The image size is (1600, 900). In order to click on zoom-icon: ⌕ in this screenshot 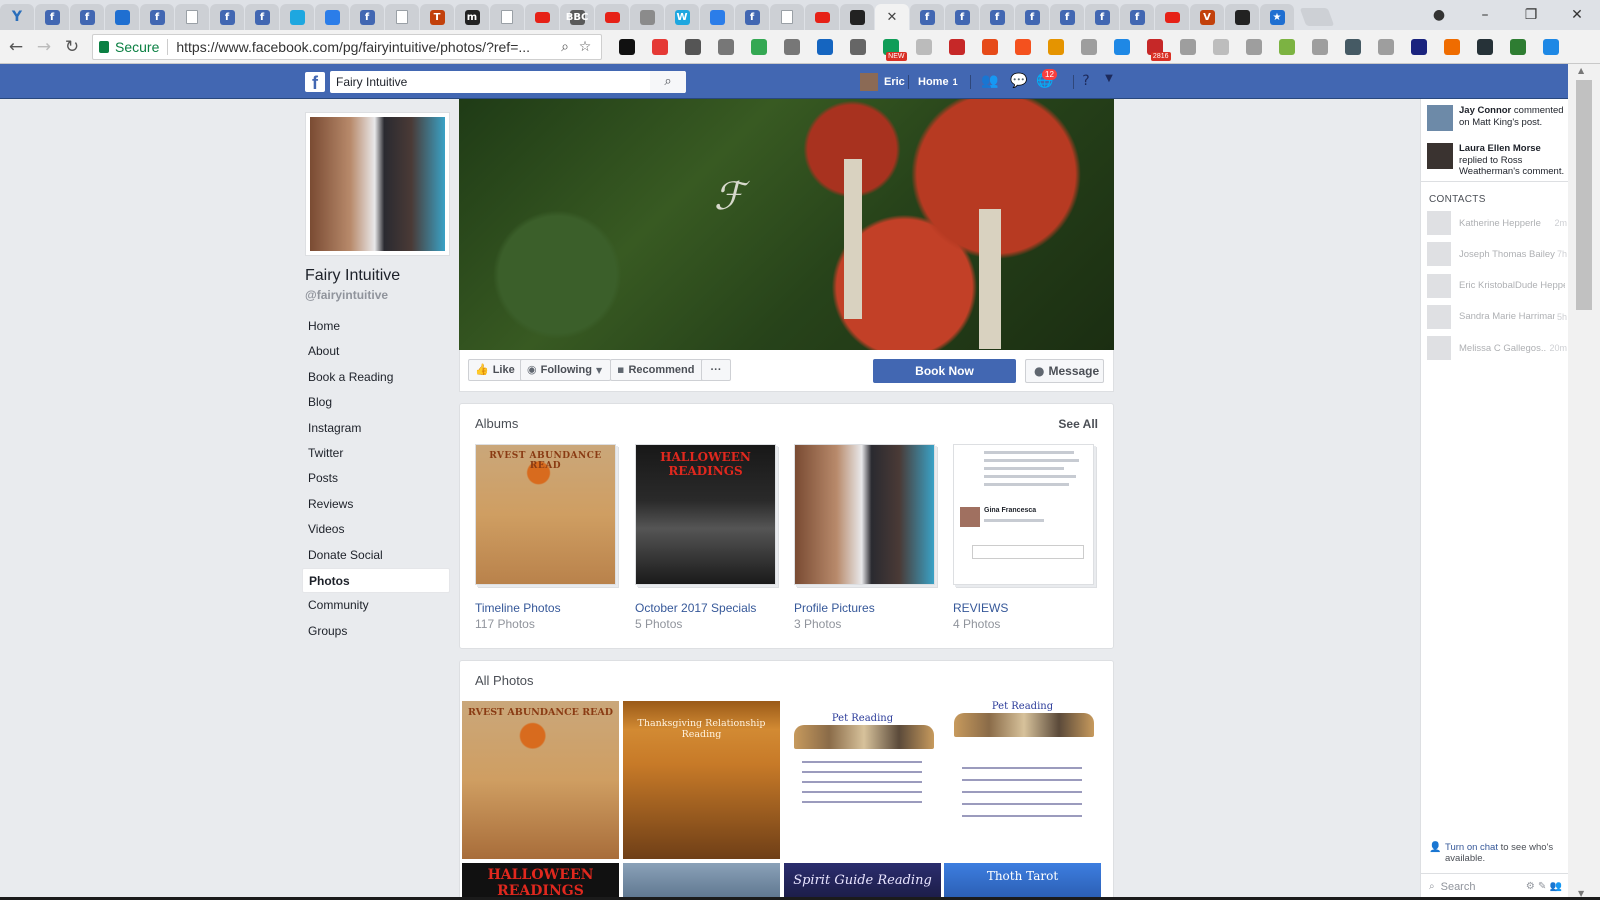, I will do `click(565, 47)`.